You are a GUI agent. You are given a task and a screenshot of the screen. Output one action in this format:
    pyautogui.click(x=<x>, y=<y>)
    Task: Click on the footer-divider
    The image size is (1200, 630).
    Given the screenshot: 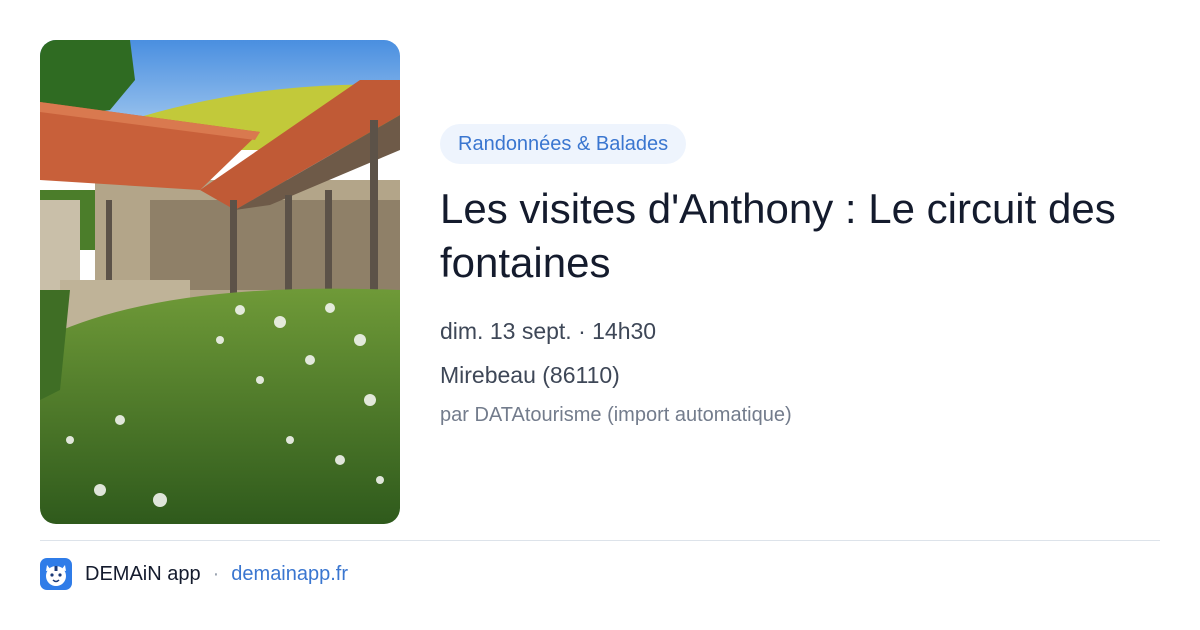 What is the action you would take?
    pyautogui.click(x=600, y=540)
    